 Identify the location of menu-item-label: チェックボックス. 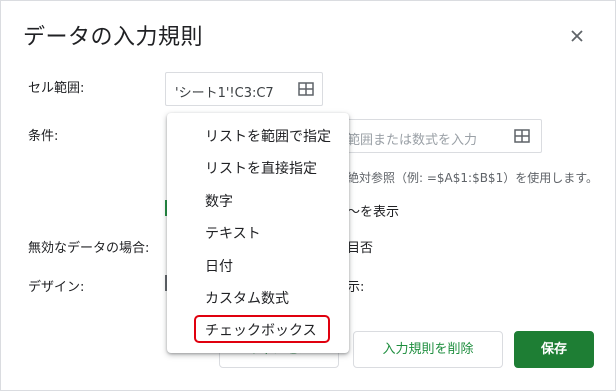
(261, 331).